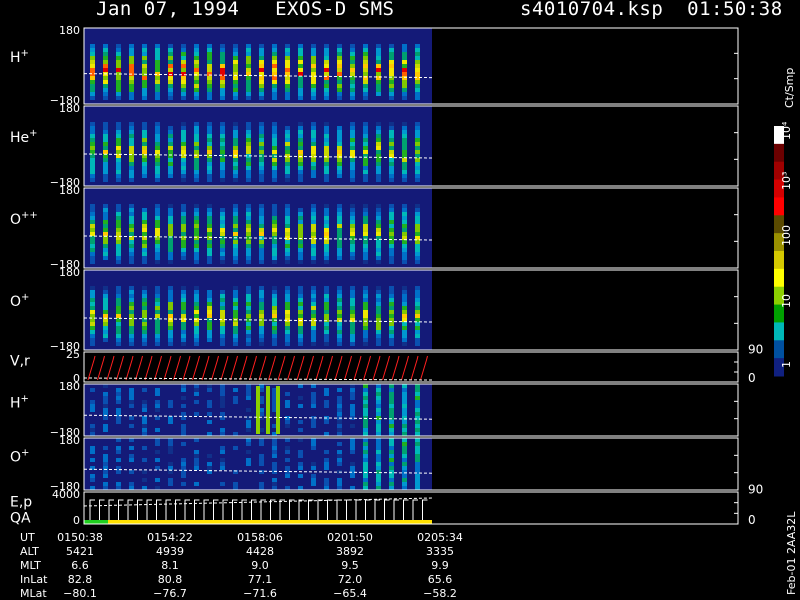  What do you see at coordinates (69, 440) in the screenshot?
I see `axis-top-label: 180` at bounding box center [69, 440].